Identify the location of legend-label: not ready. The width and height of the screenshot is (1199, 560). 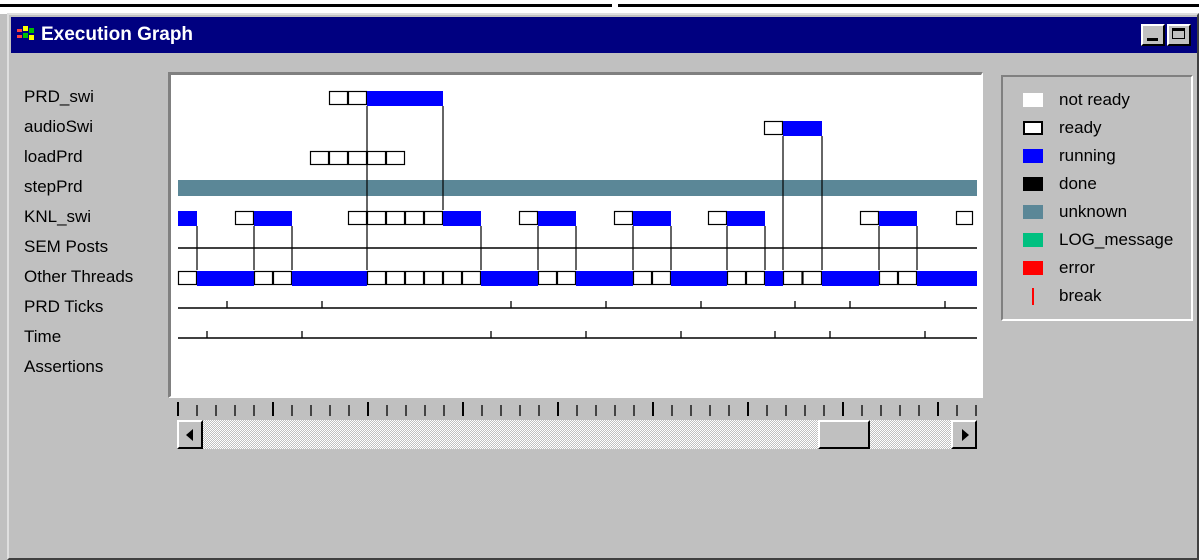
(1094, 99).